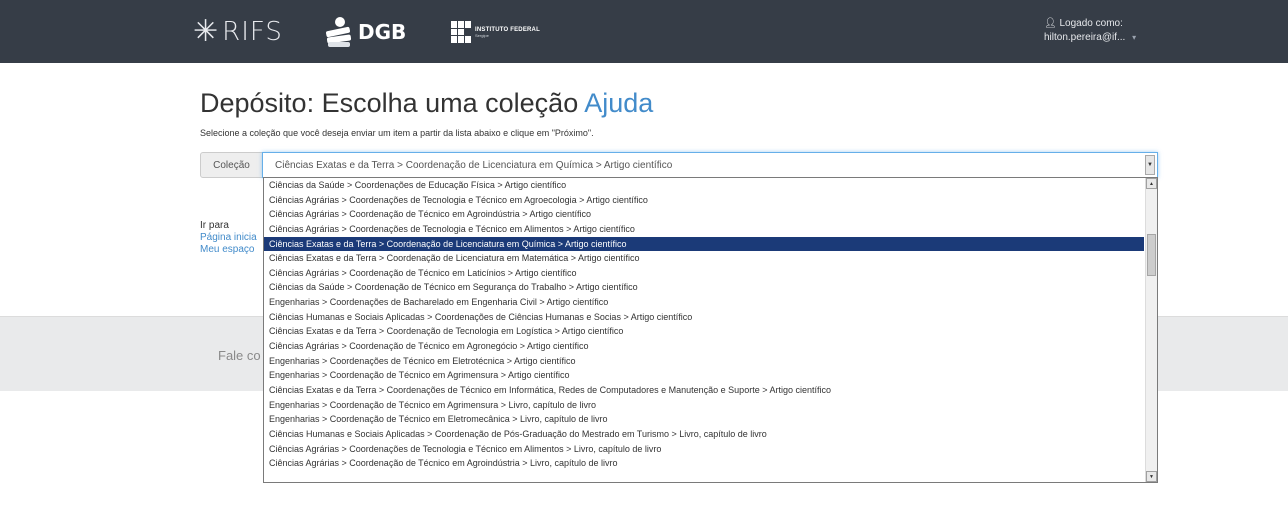 This screenshot has width=1288, height=509. I want to click on rifs-logo-text: RIFS, so click(252, 32).